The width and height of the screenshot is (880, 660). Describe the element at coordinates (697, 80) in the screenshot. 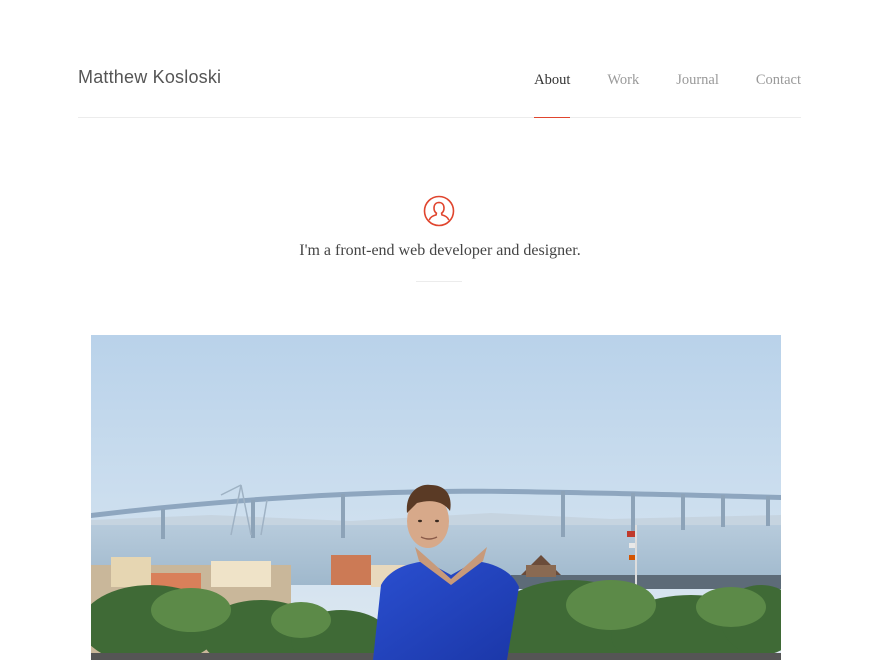

I see `nav-label-journal: Journal` at that location.